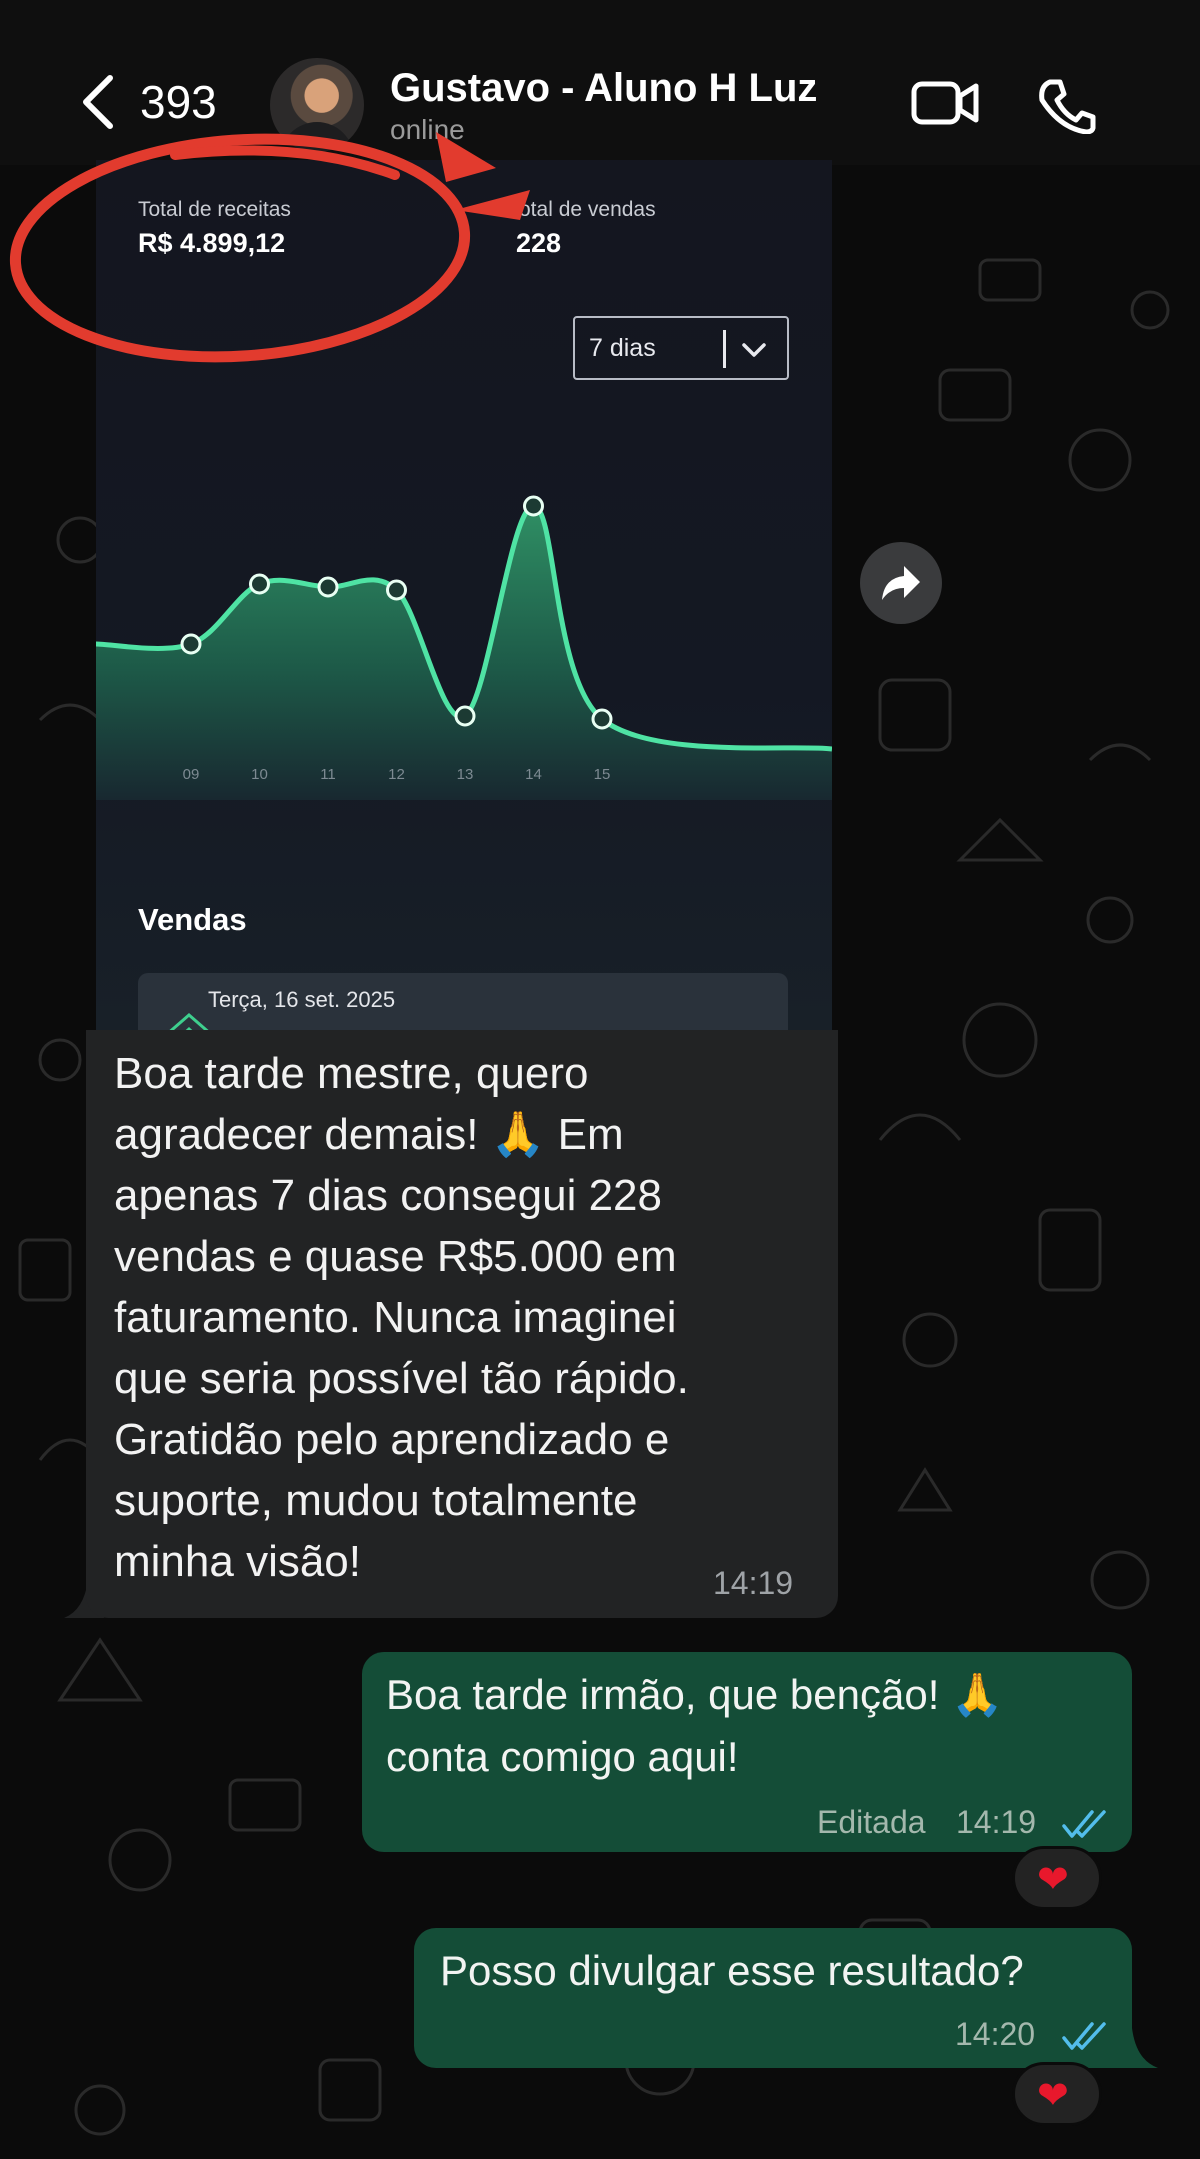 The height and width of the screenshot is (2159, 1200). I want to click on forward-icon, so click(901, 583).